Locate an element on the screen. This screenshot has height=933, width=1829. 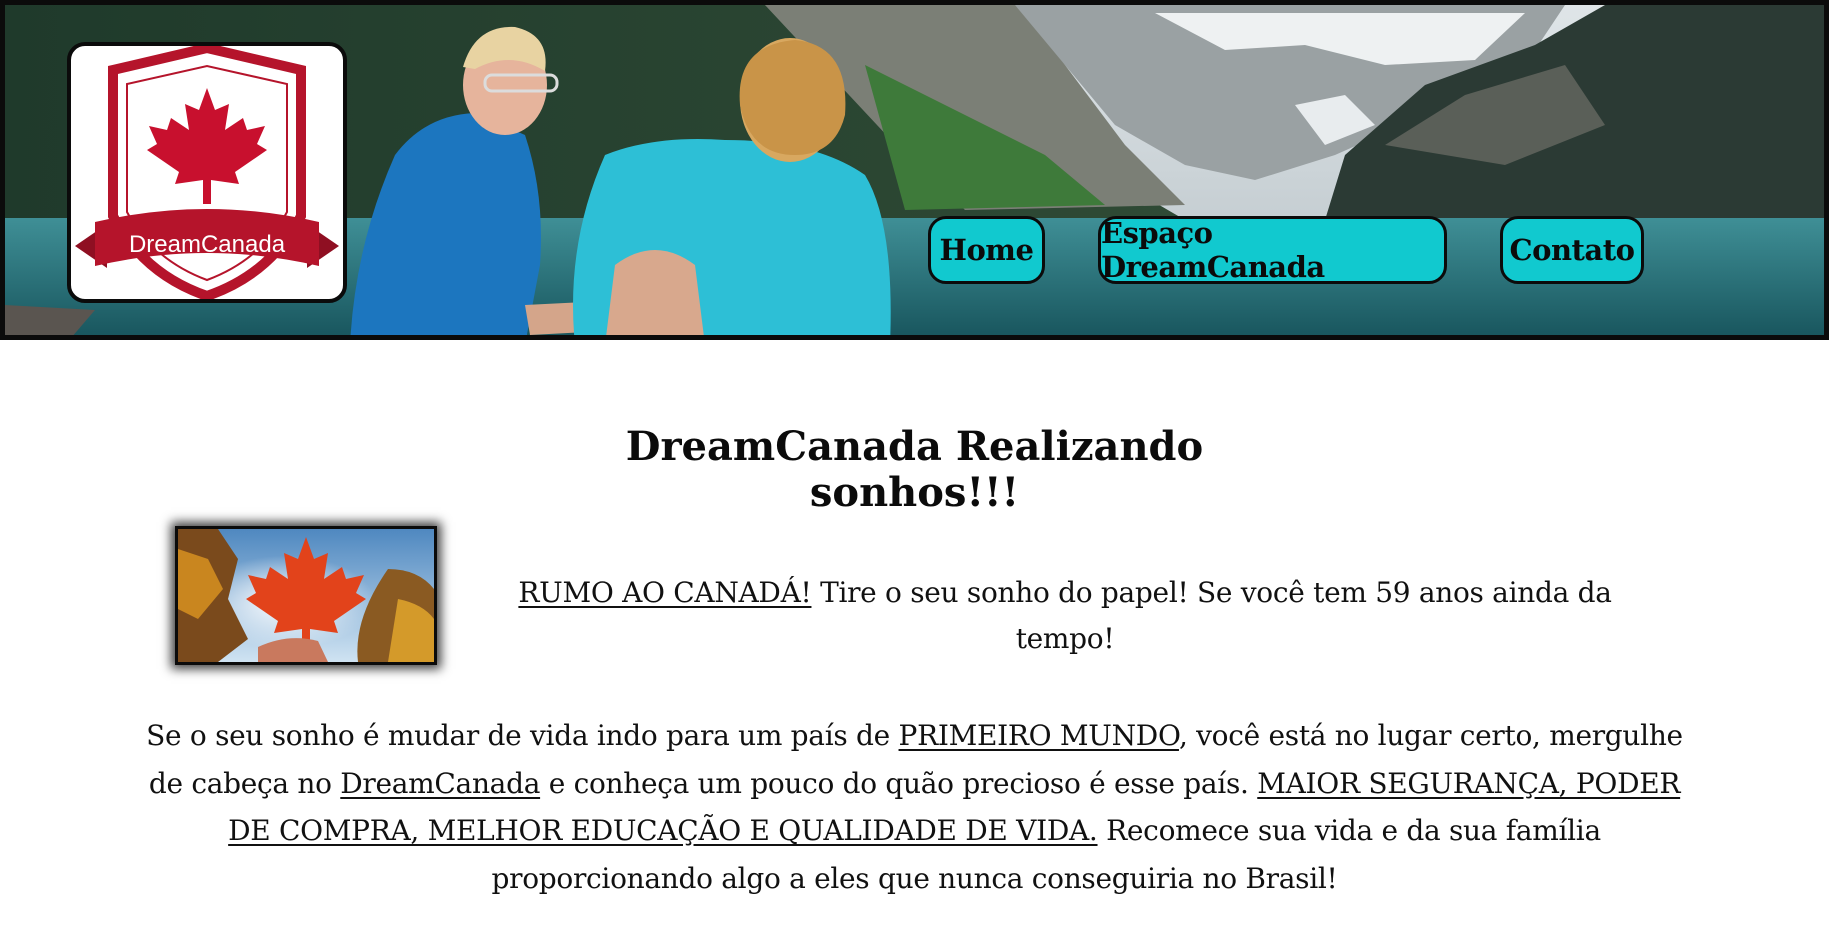
shield-icon is located at coordinates (207, 172).